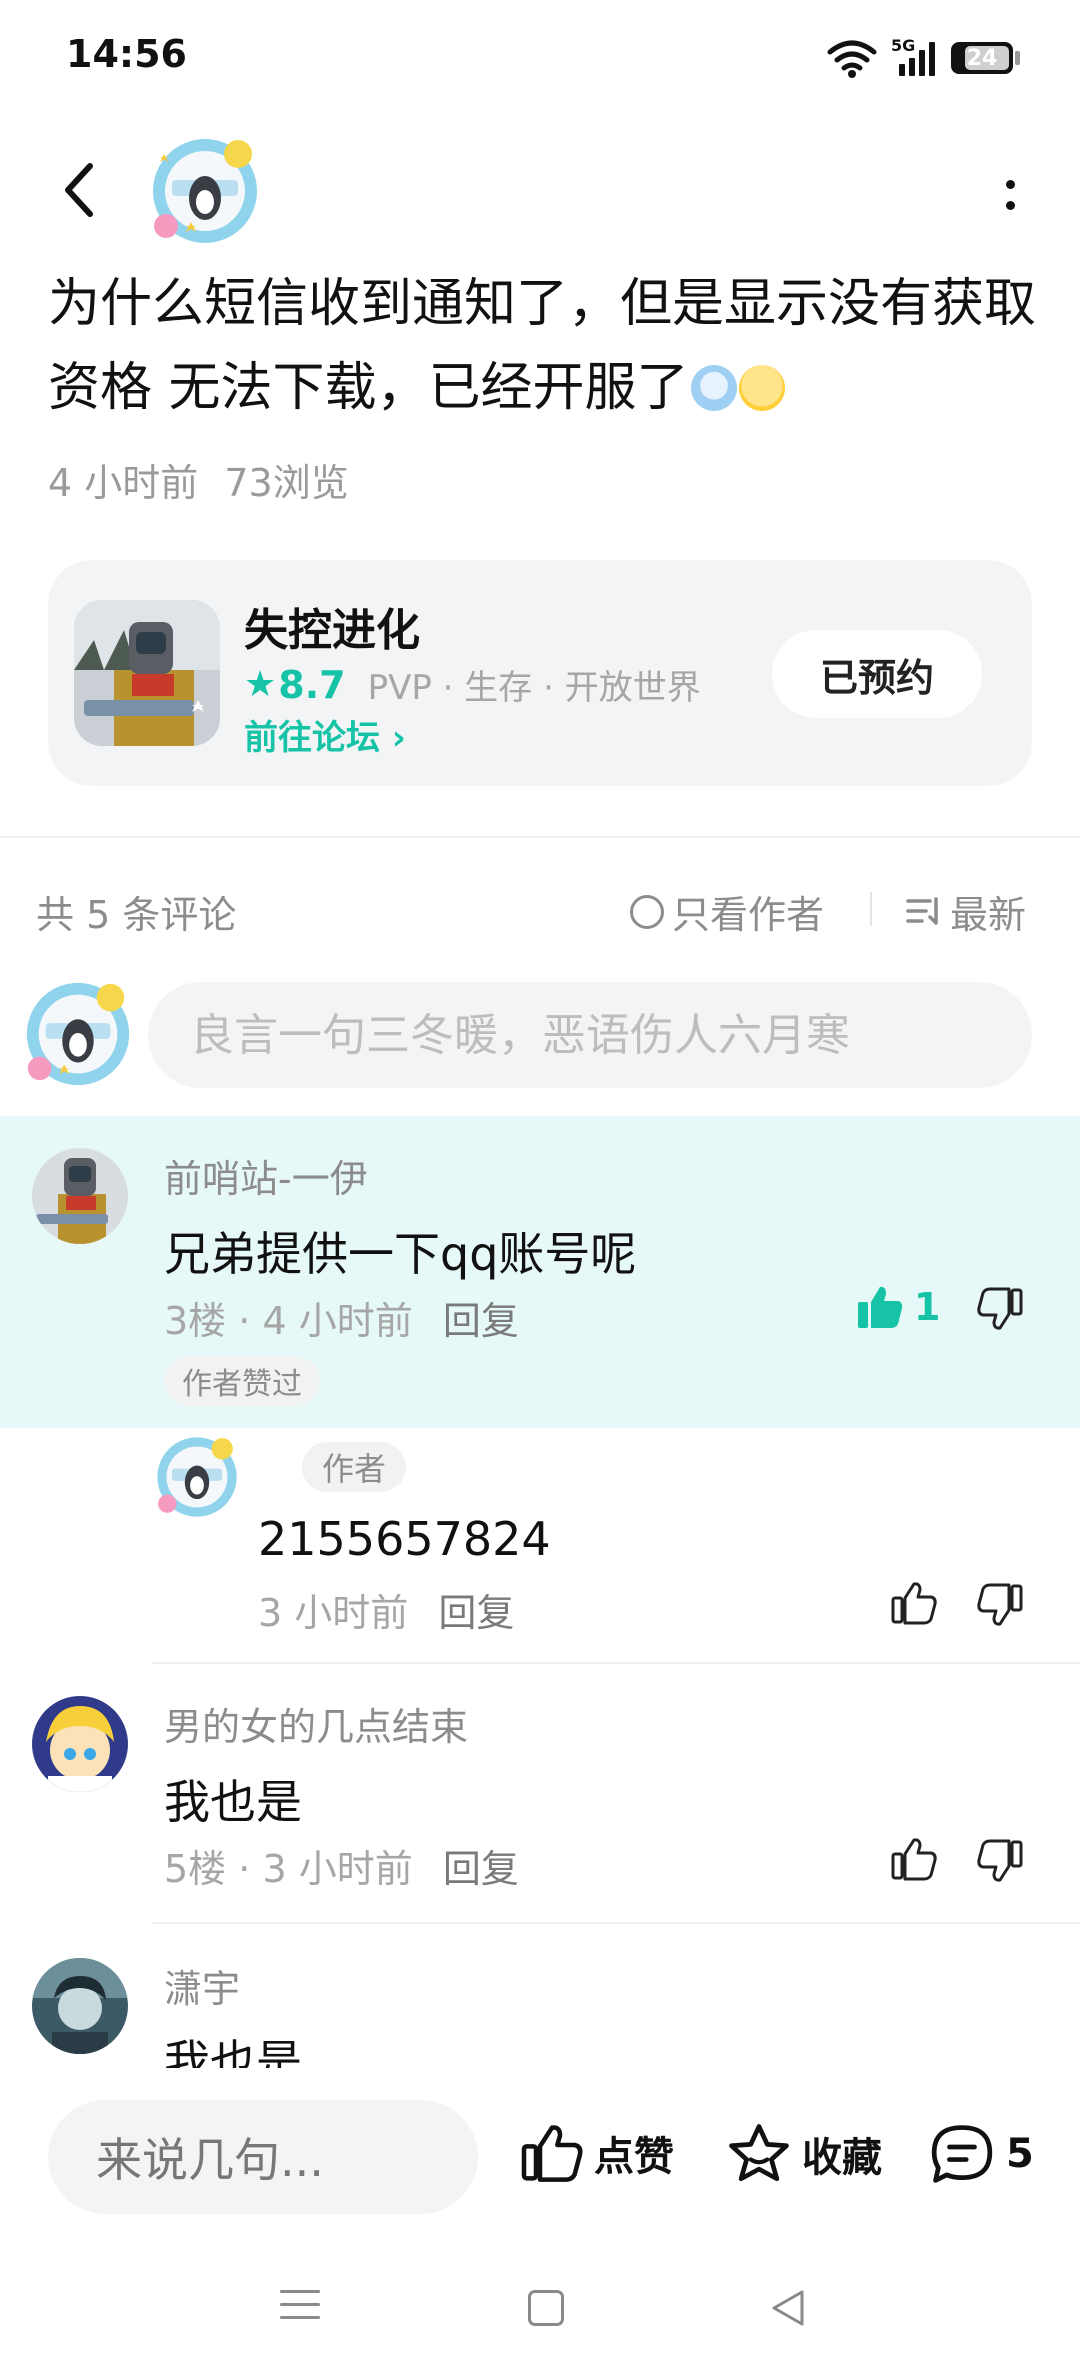 The height and width of the screenshot is (2376, 1080). I want to click on post-title: 为什么短信收到通知了，但是显示没有获取资格 无法下载，已经开服了, so click(543, 346).